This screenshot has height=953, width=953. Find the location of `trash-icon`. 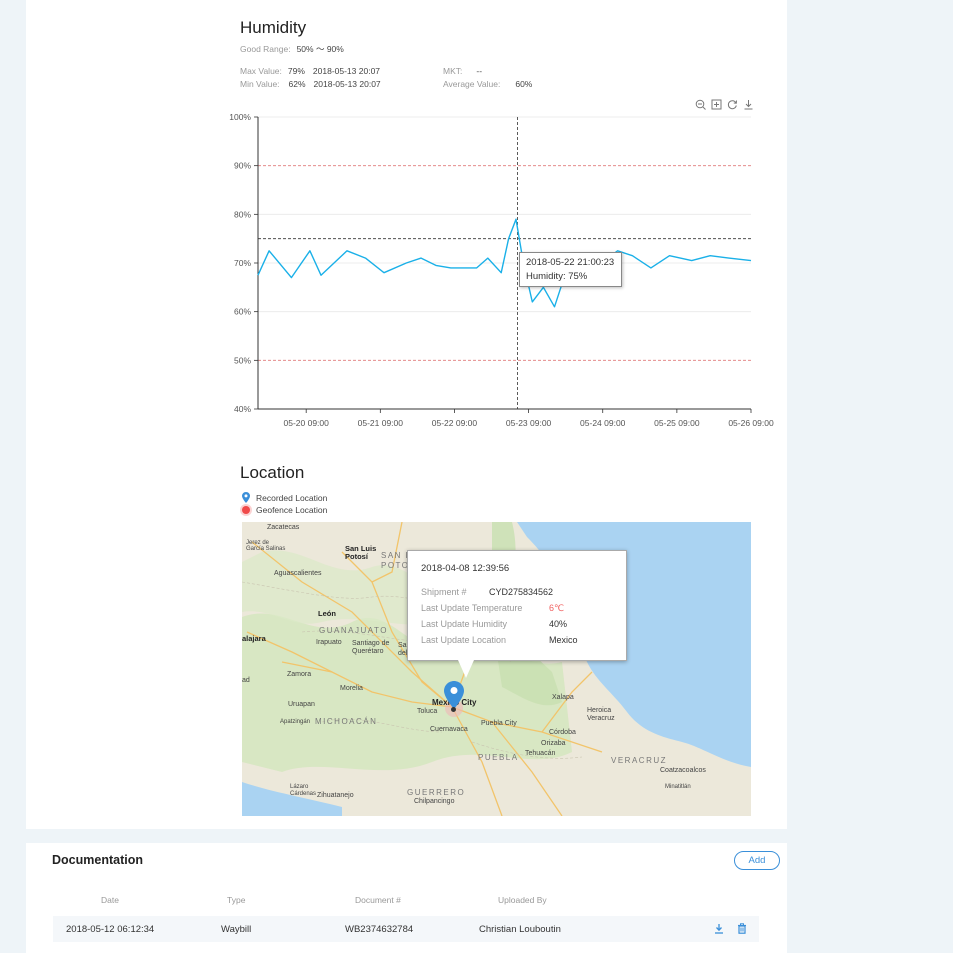

trash-icon is located at coordinates (742, 930).